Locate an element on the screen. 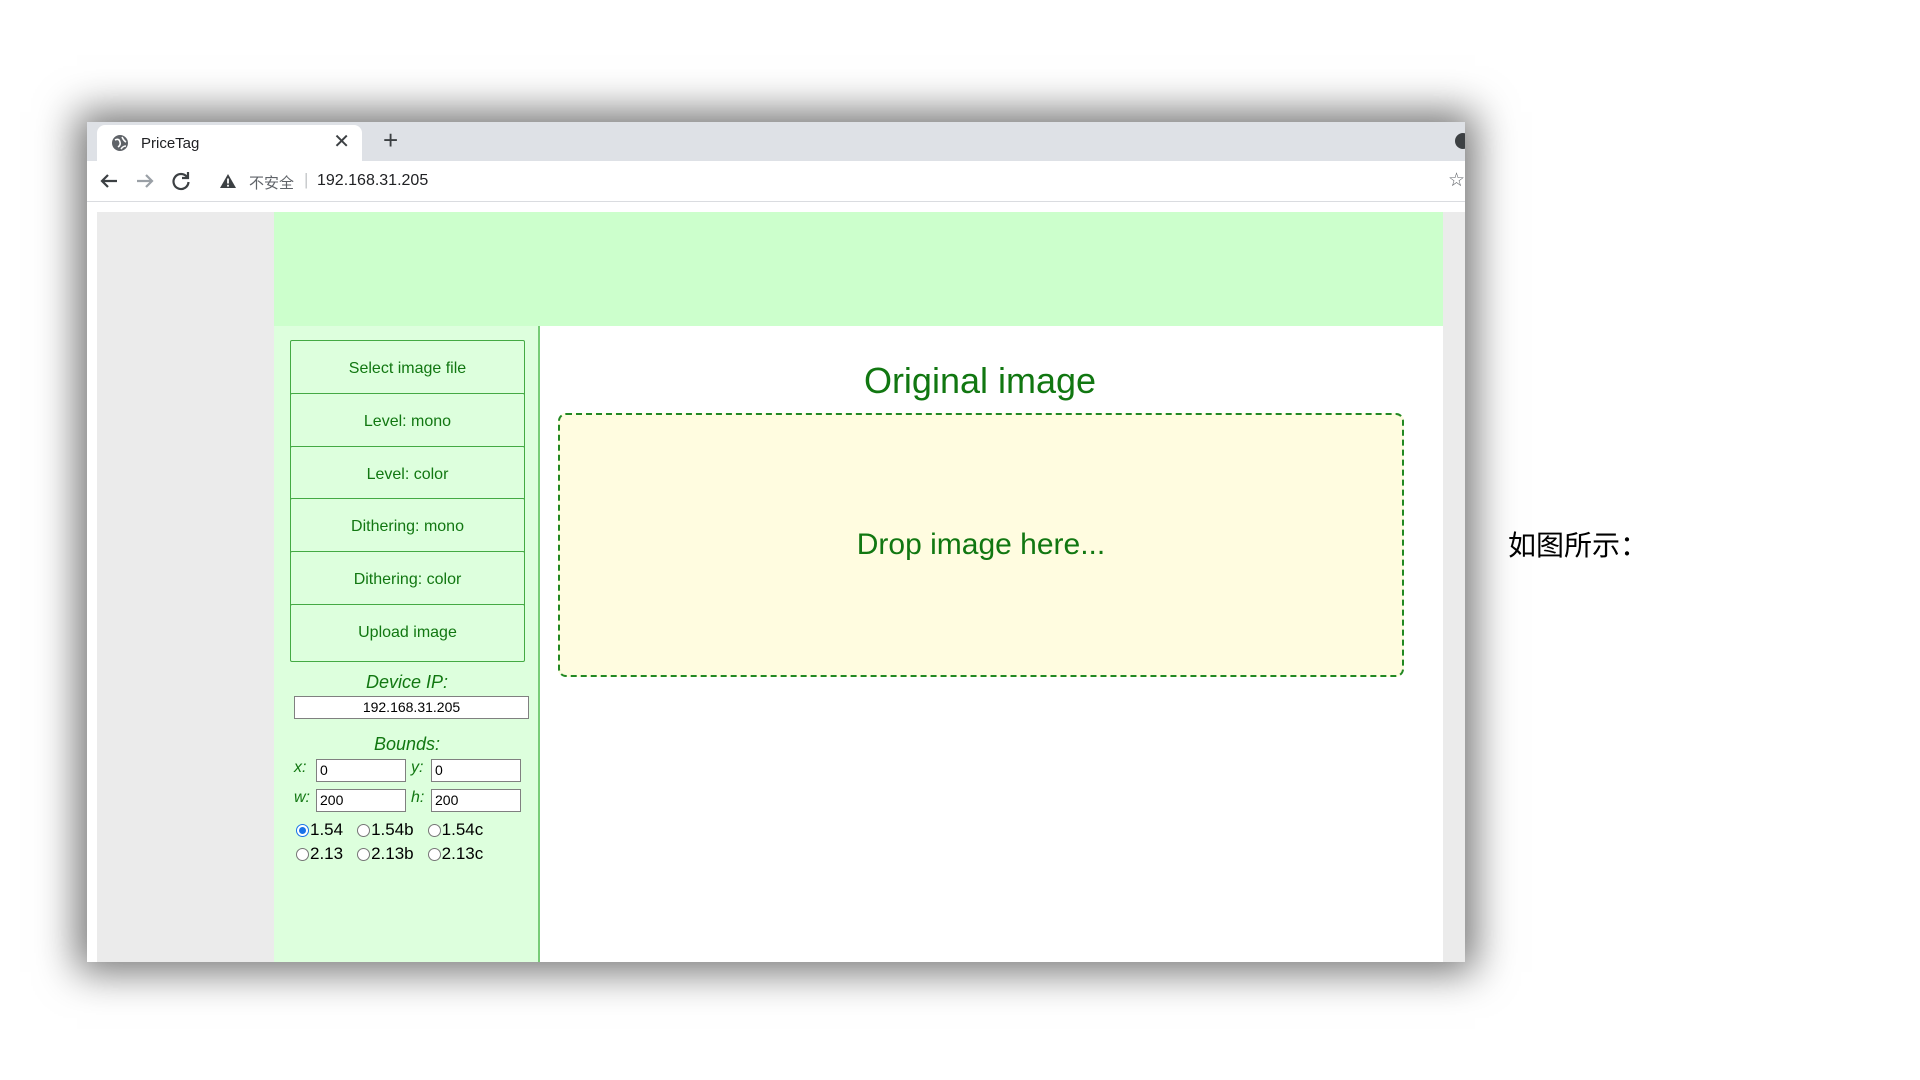 The width and height of the screenshot is (1920, 1080). radio-label: 2.13c is located at coordinates (462, 853).